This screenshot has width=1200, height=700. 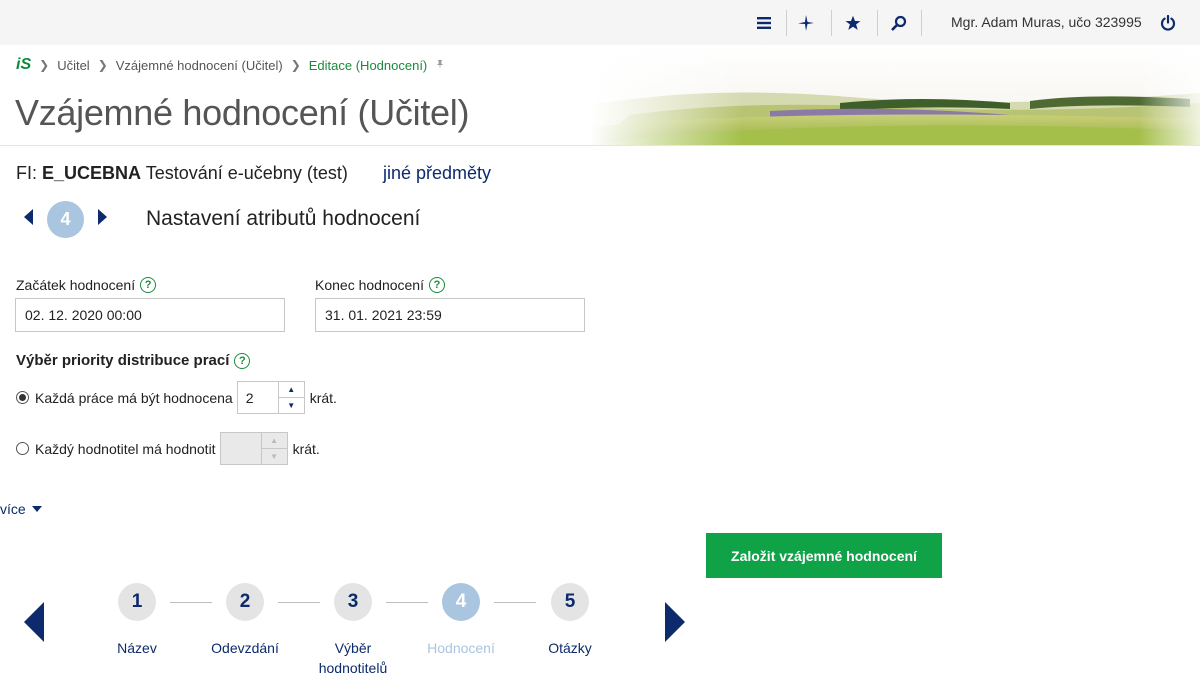 What do you see at coordinates (895, 95) in the screenshot?
I see `landscape-banner` at bounding box center [895, 95].